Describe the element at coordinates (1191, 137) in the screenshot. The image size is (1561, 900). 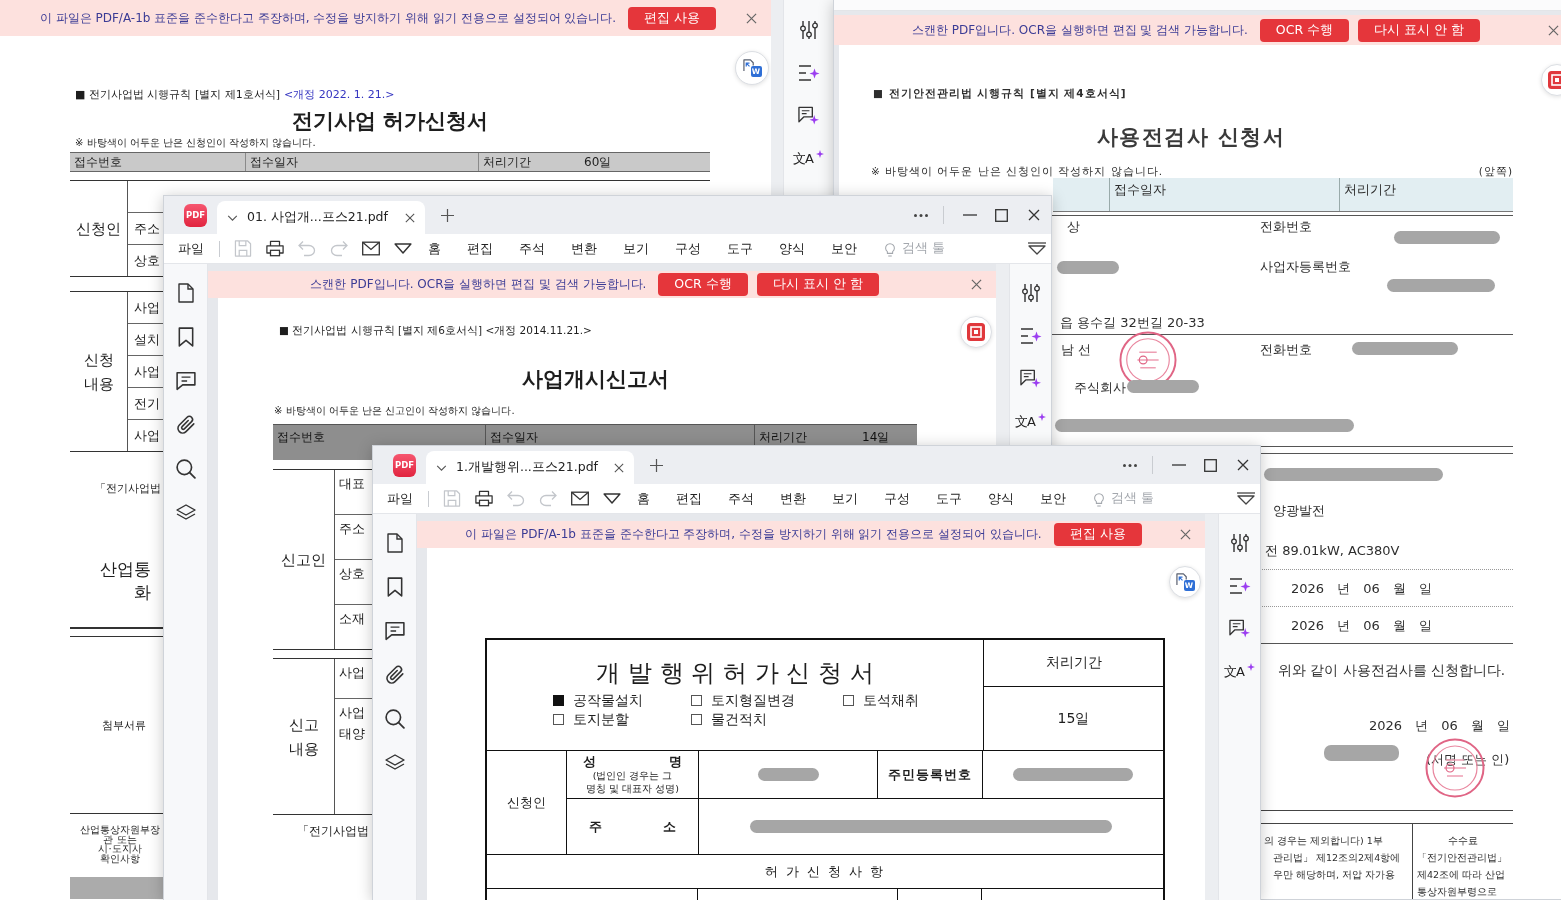
I see `form-title: 사용전검사 신청서` at that location.